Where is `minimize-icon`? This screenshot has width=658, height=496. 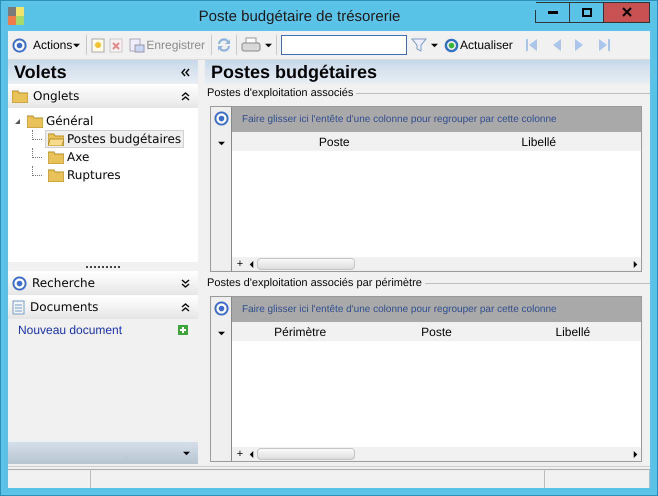
minimize-icon is located at coordinates (553, 12).